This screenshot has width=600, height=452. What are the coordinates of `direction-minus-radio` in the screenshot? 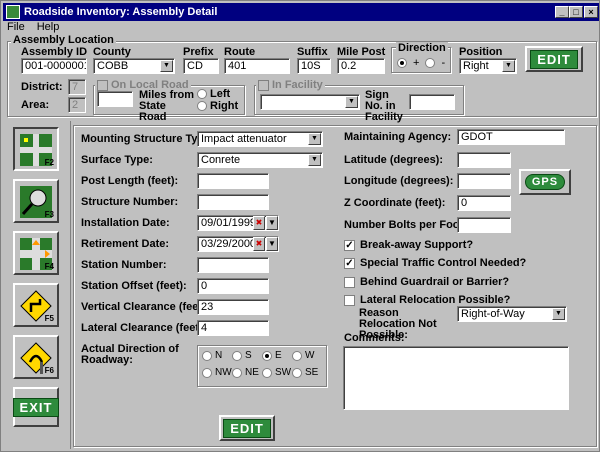 It's located at (430, 63).